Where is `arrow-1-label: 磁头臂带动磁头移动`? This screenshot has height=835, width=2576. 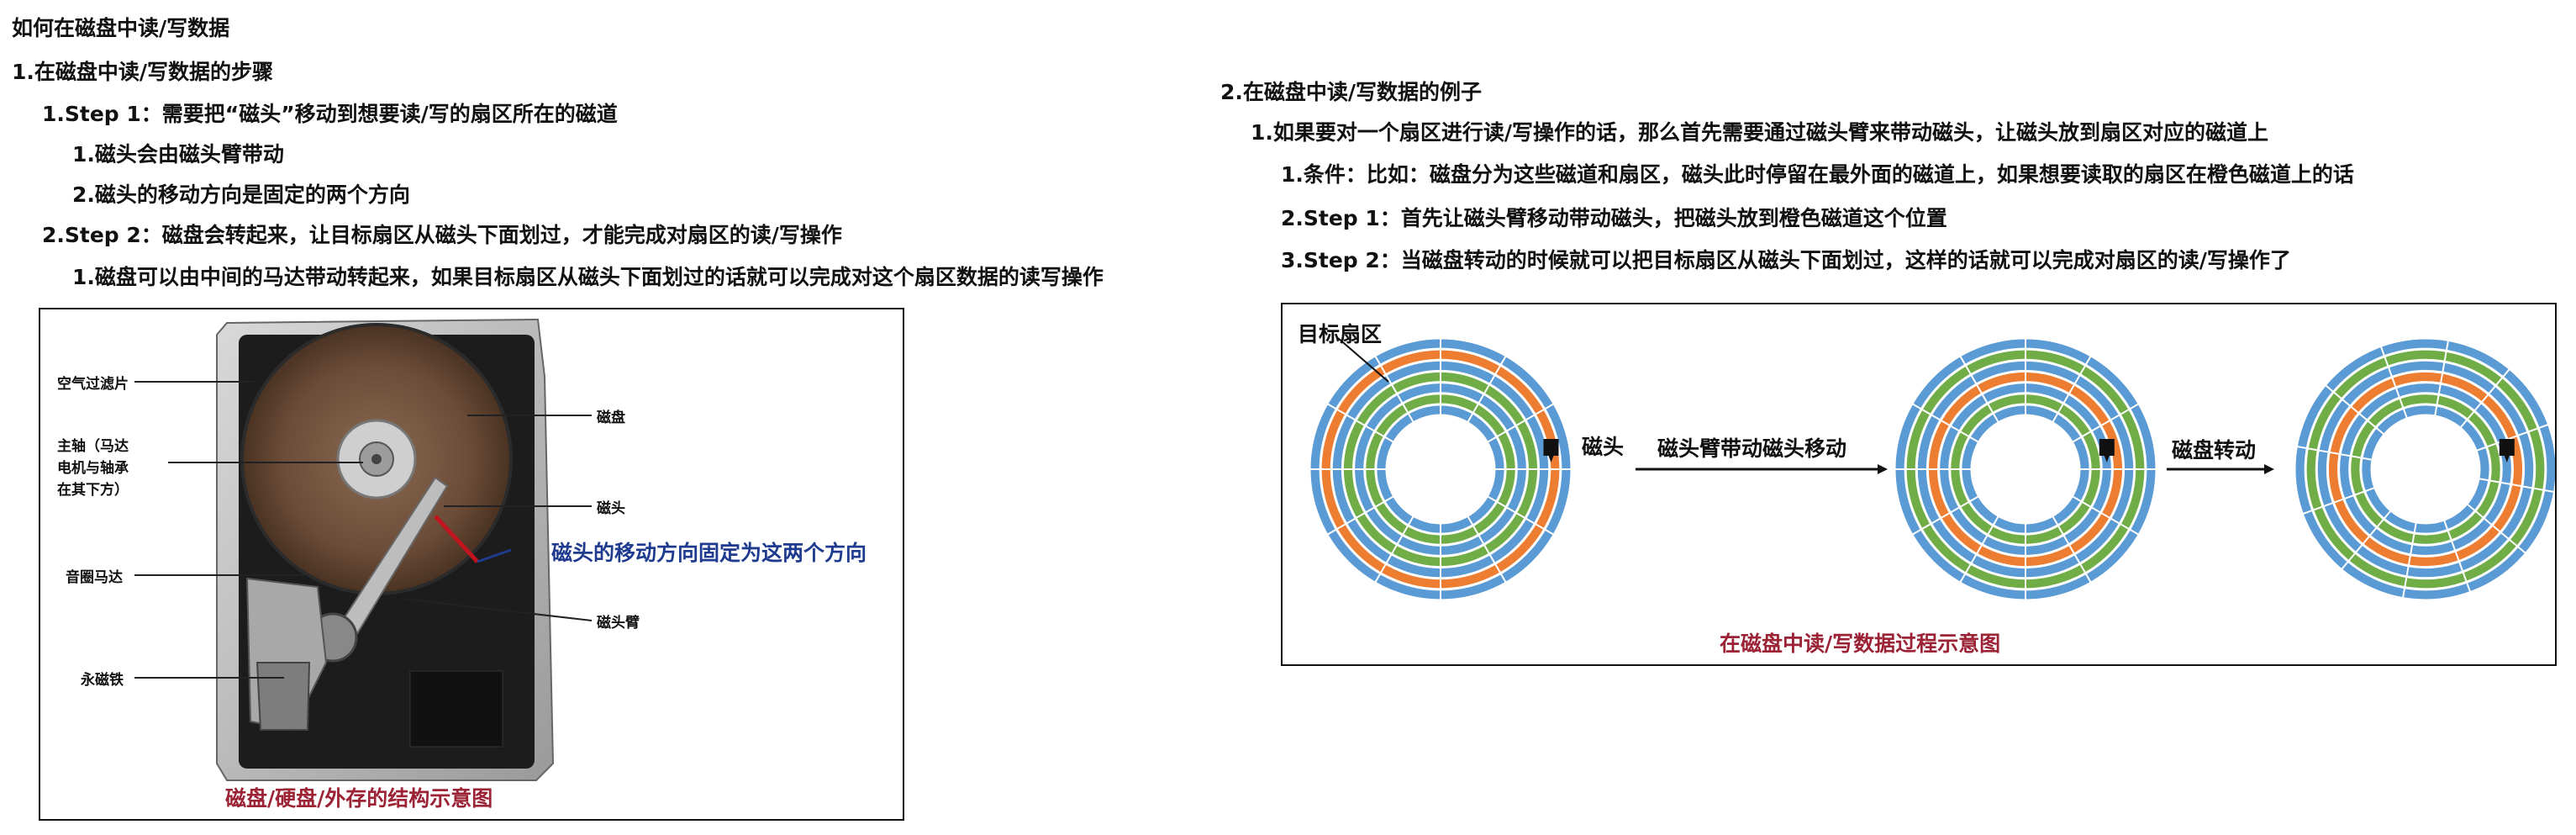
arrow-1-label: 磁头臂带动磁头移动 is located at coordinates (1752, 448).